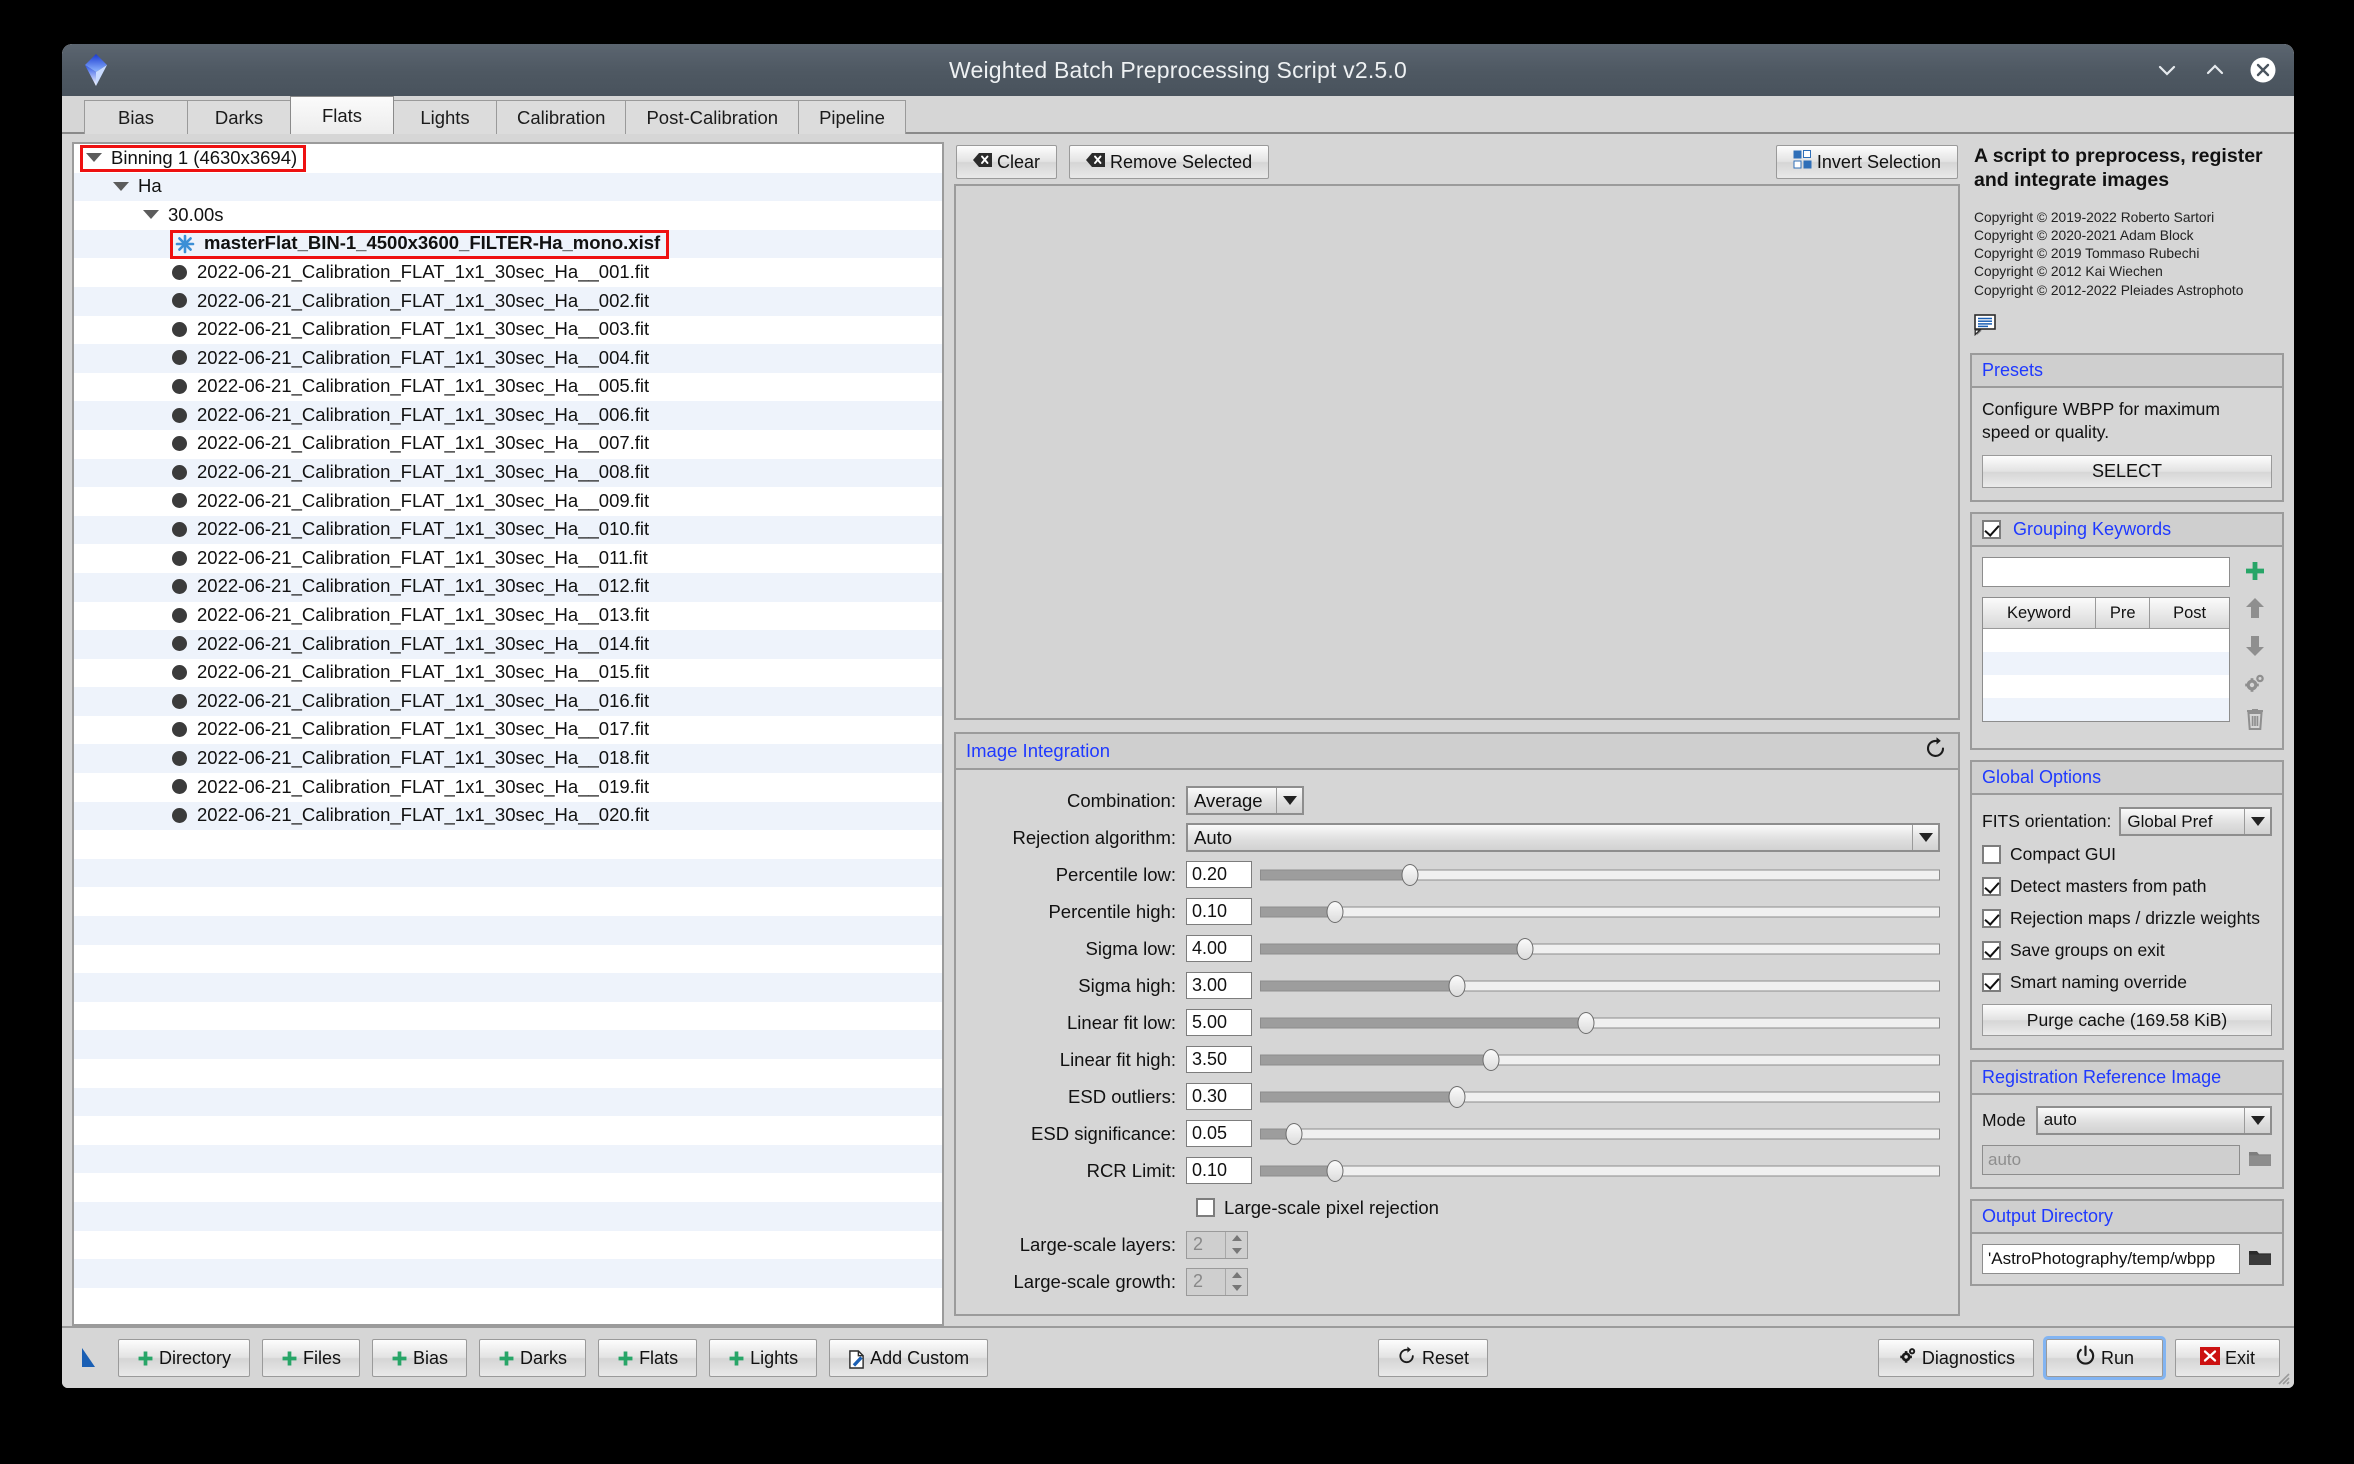  Describe the element at coordinates (445, 117) in the screenshot. I see `tab-lights: Lights` at that location.